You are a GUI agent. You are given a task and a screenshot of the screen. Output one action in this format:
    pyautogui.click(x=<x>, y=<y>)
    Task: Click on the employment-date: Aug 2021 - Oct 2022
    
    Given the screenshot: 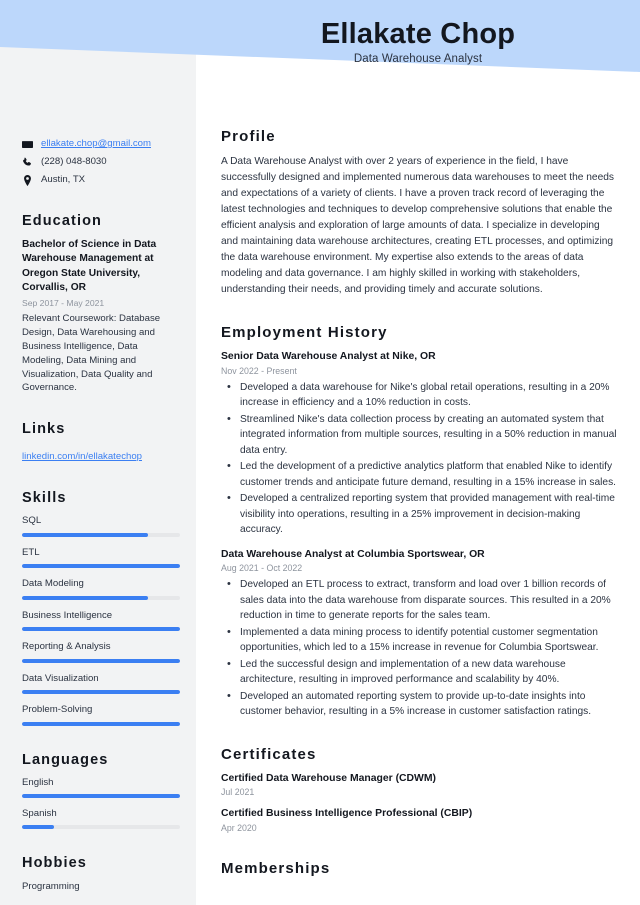 What is the action you would take?
    pyautogui.click(x=262, y=568)
    